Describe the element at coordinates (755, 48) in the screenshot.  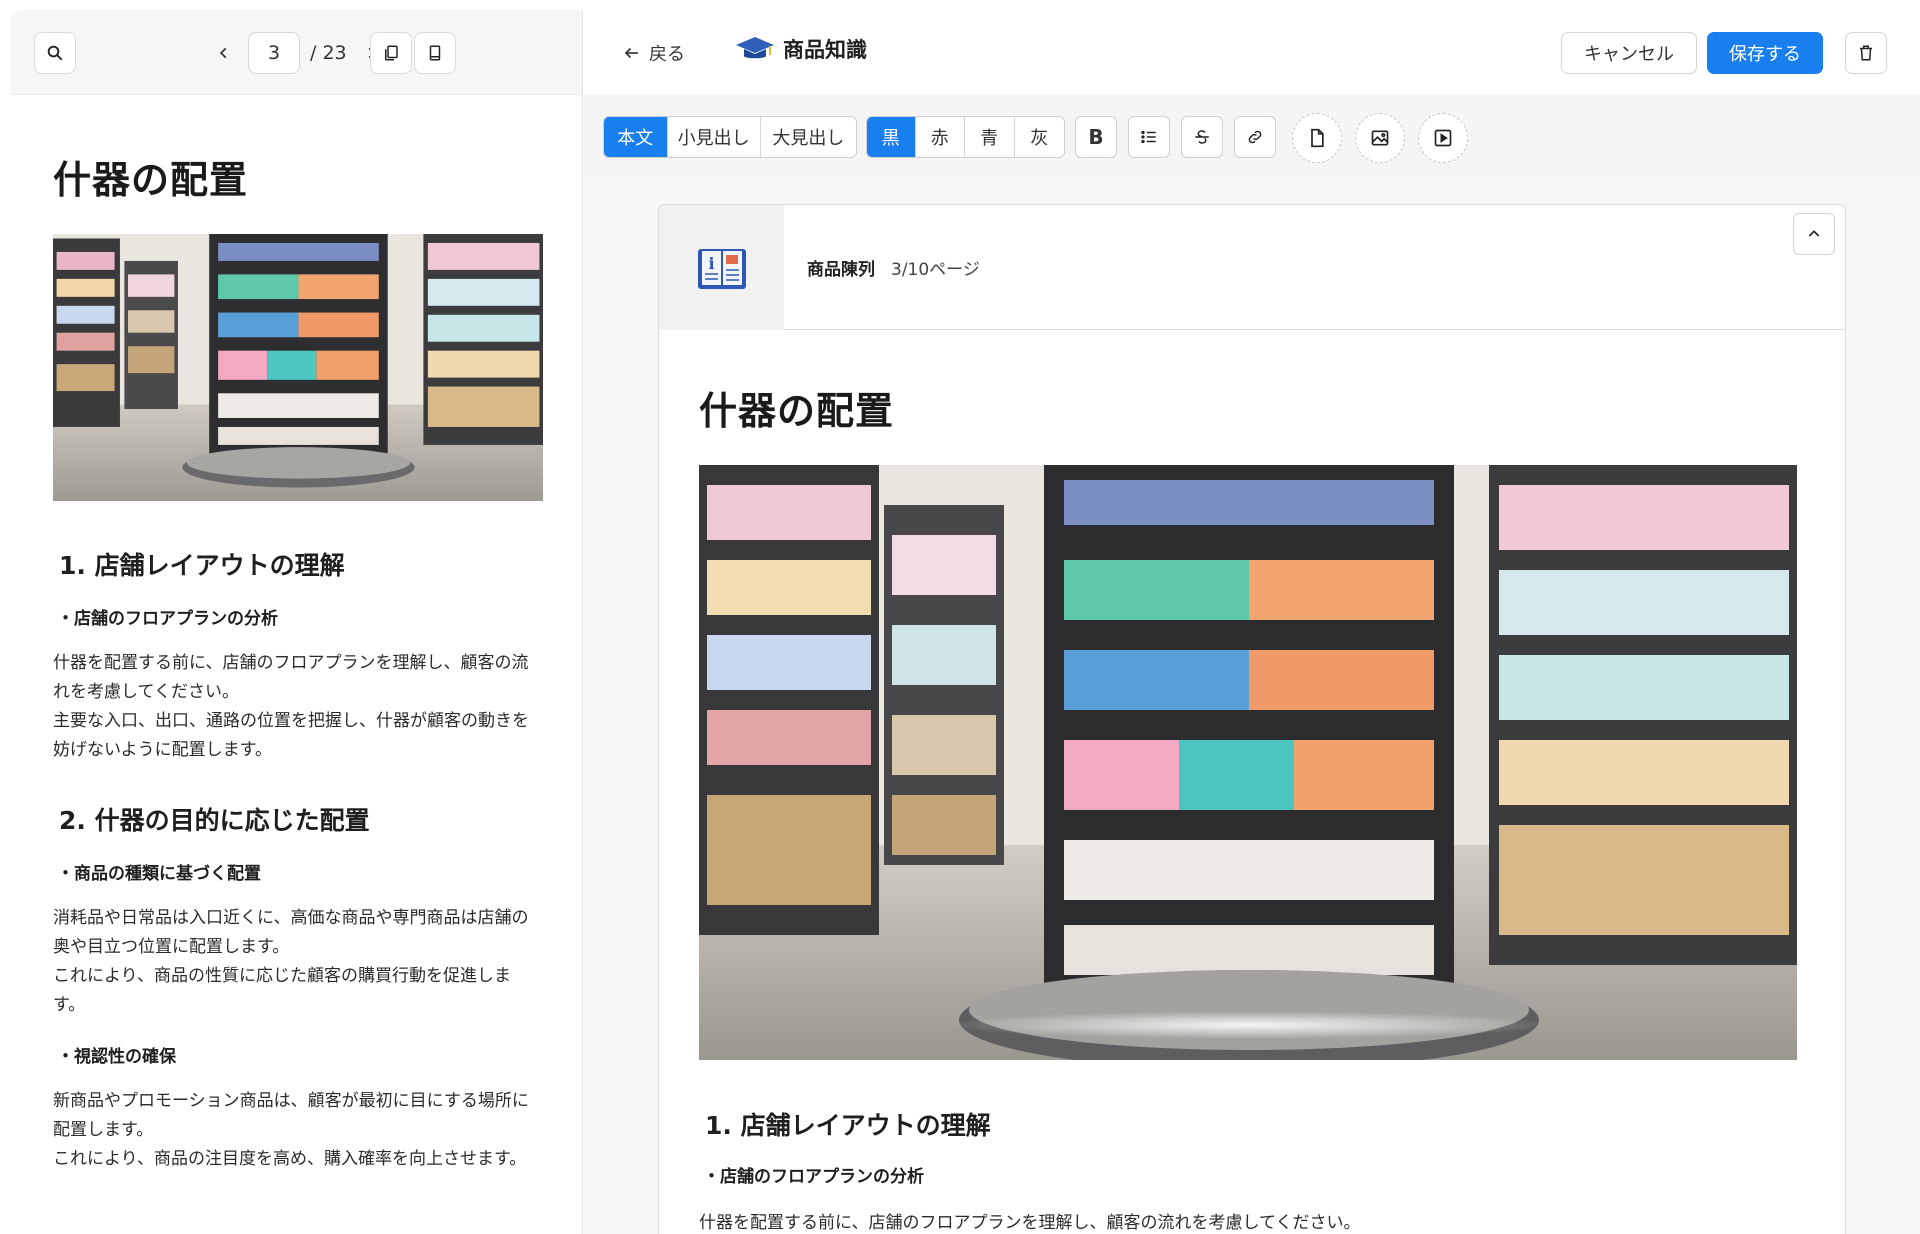
I see `graduation-cap-icon` at that location.